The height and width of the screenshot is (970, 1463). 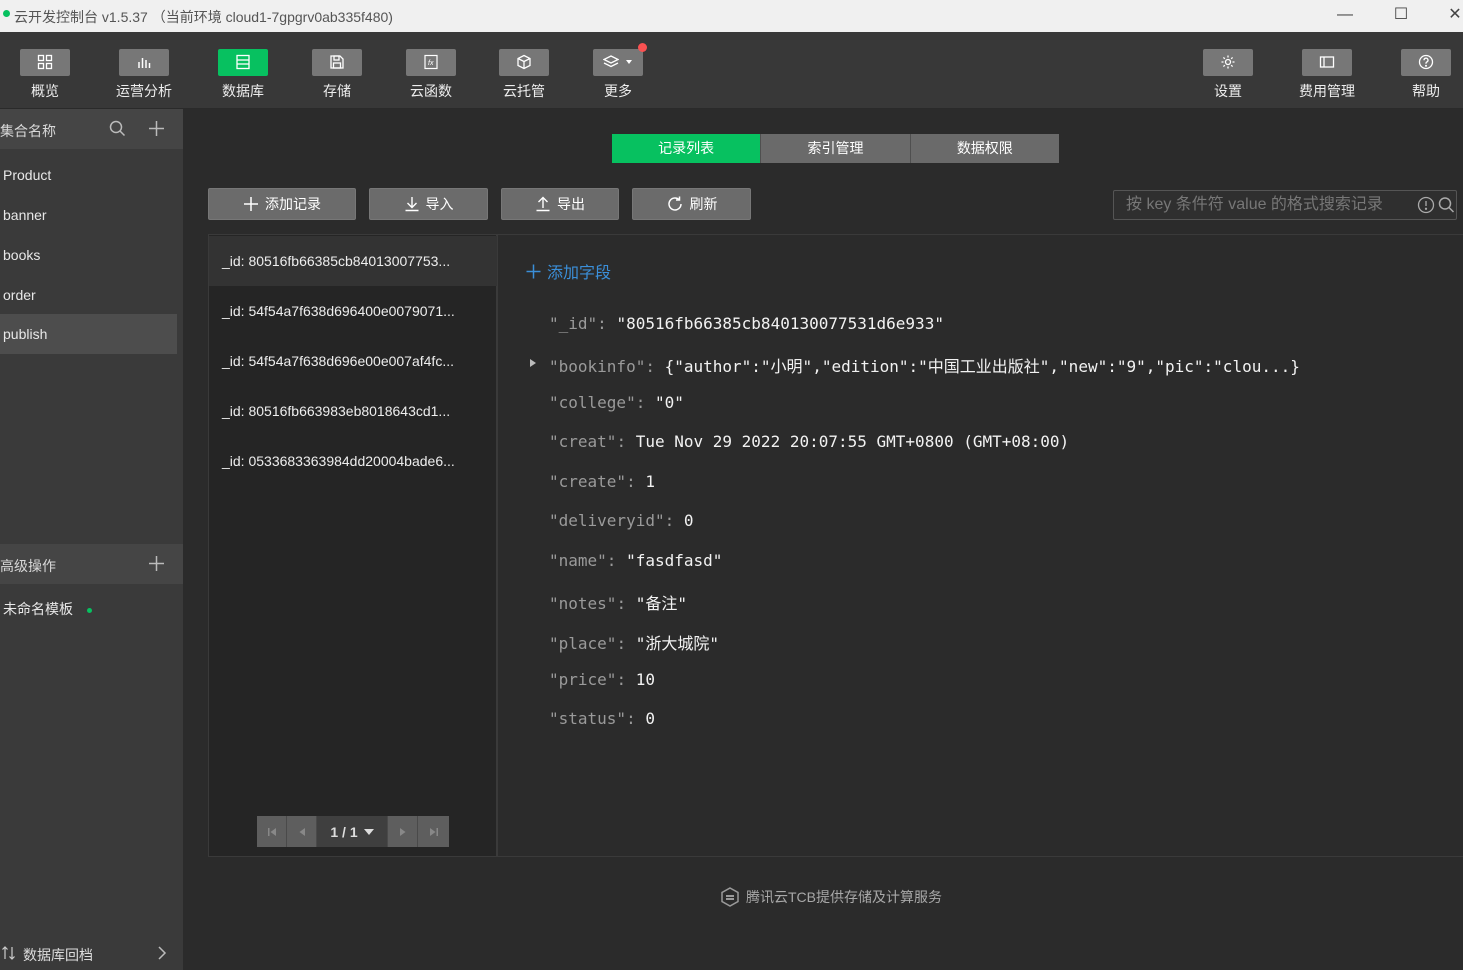 I want to click on toolbar-functions: fx 云函数, so click(x=431, y=75).